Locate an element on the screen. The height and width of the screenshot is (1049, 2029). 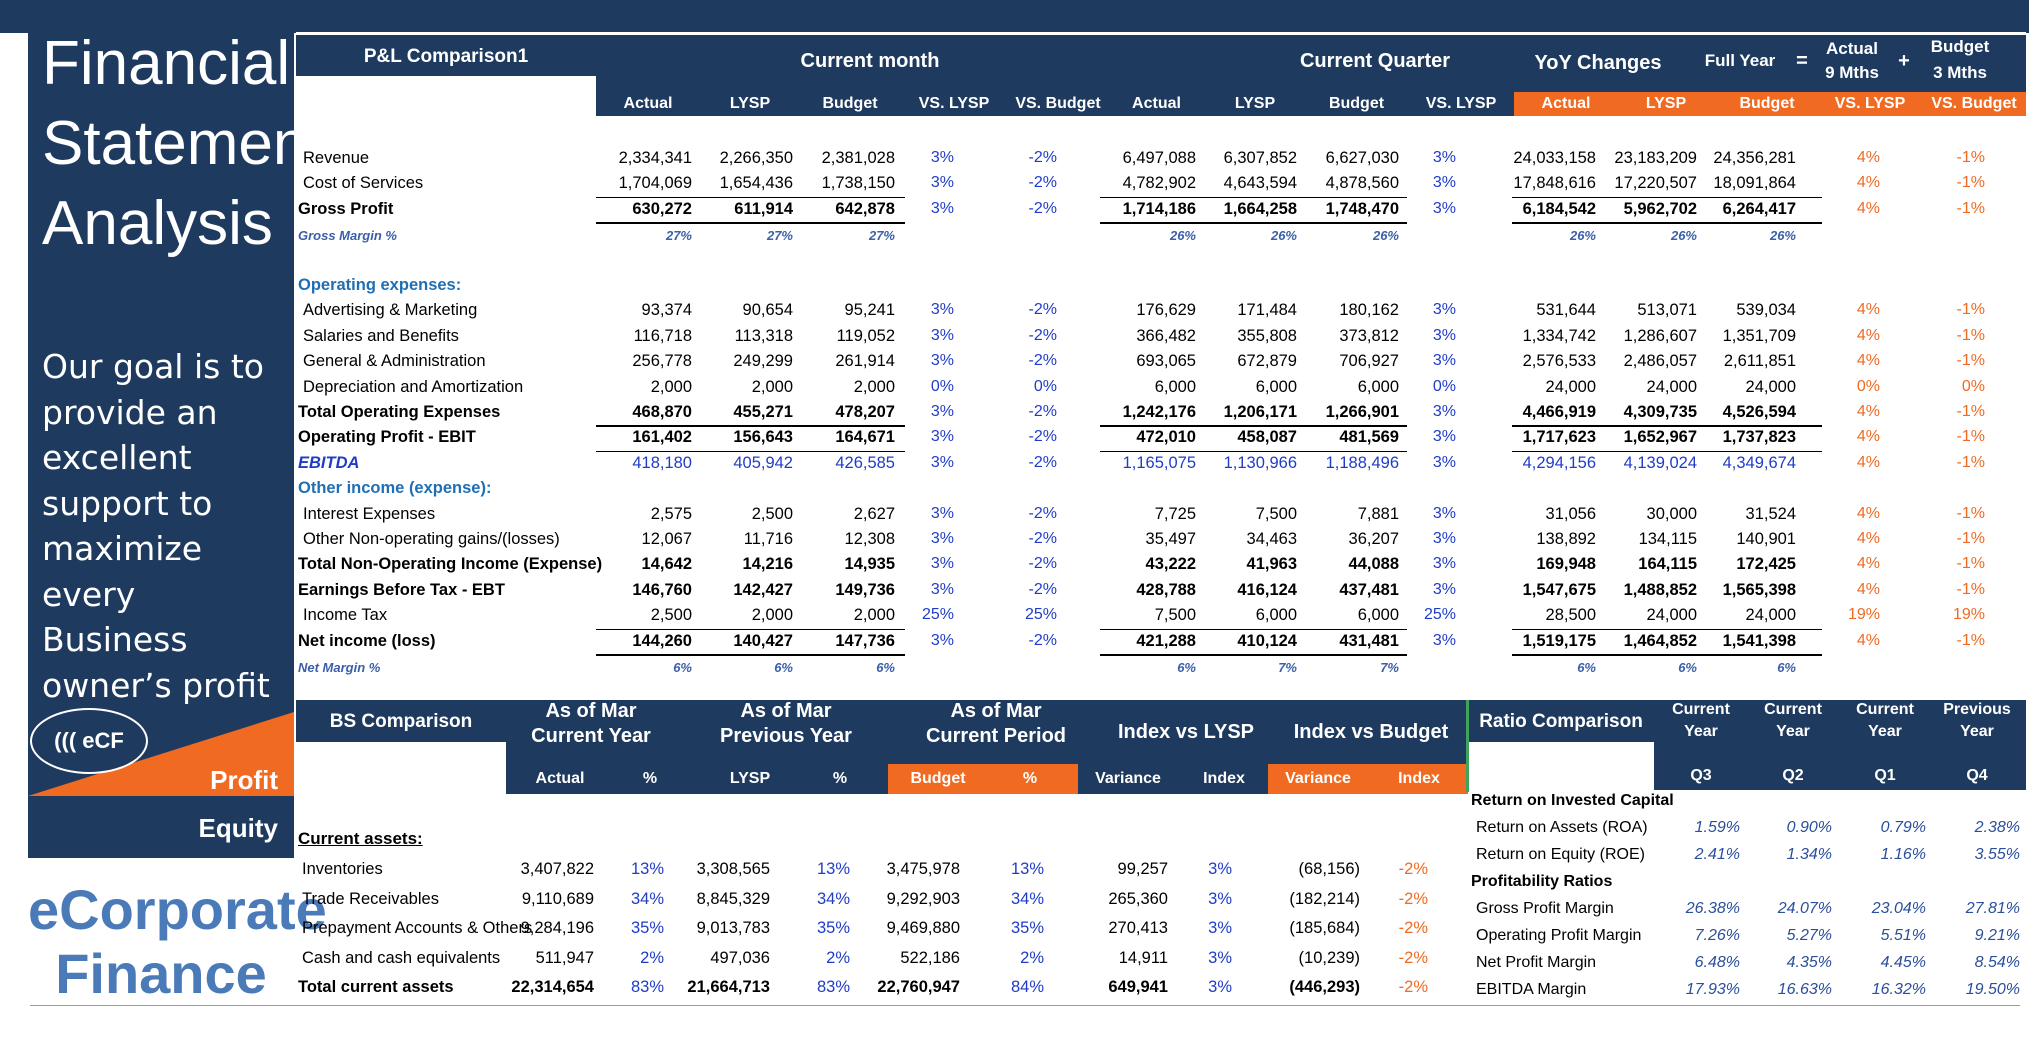
pl-cell: 4,139,024 is located at coordinates (1660, 462).